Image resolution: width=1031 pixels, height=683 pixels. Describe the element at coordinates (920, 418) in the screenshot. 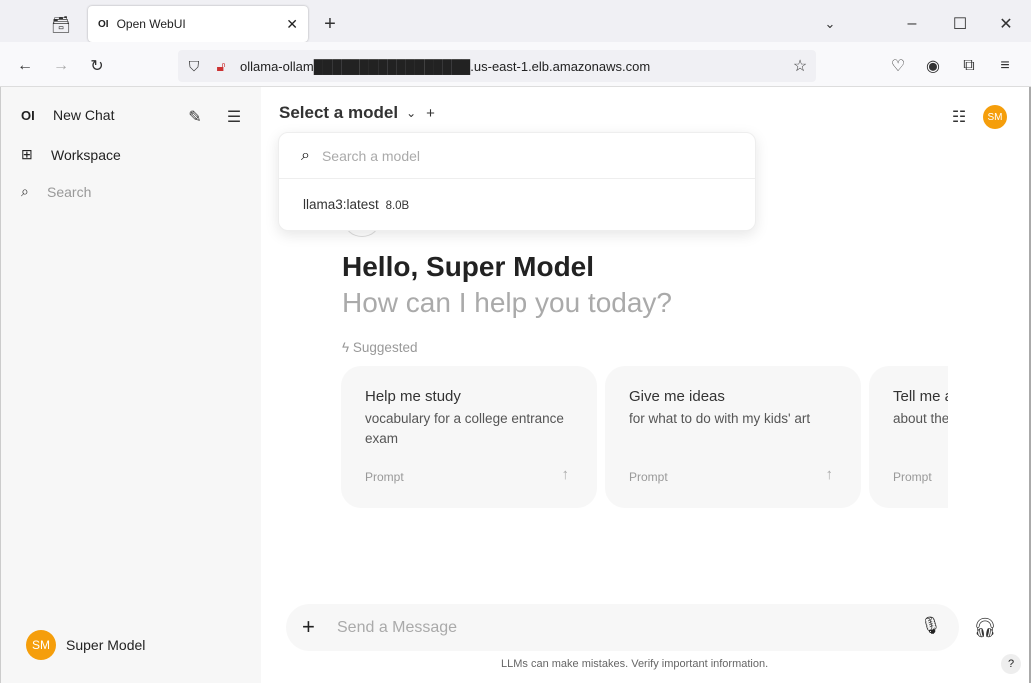

I see `suggestion-subtitle: about the` at that location.